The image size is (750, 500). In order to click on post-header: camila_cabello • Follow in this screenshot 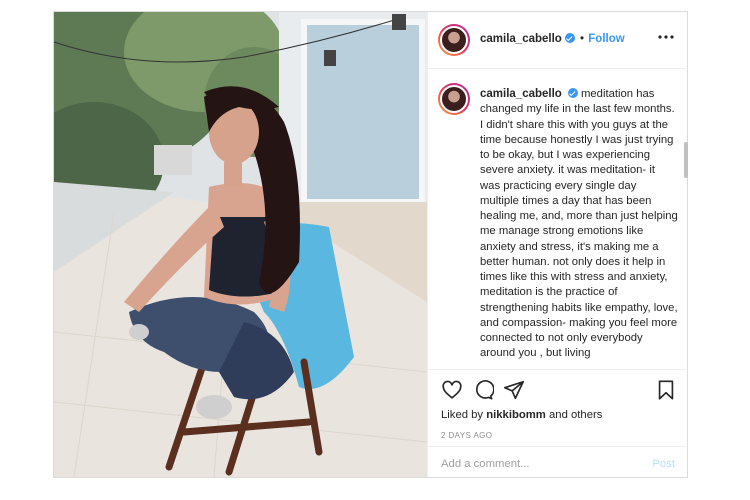, I will do `click(558, 40)`.